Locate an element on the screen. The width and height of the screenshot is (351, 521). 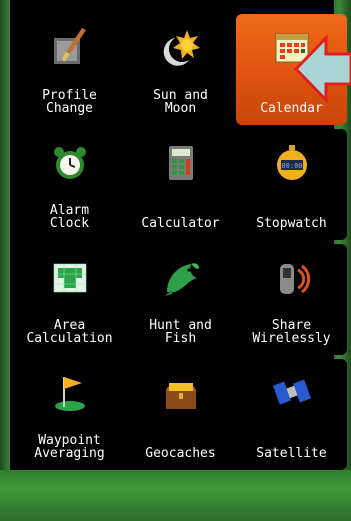
green-device-frame is located at coordinates (175, 495).